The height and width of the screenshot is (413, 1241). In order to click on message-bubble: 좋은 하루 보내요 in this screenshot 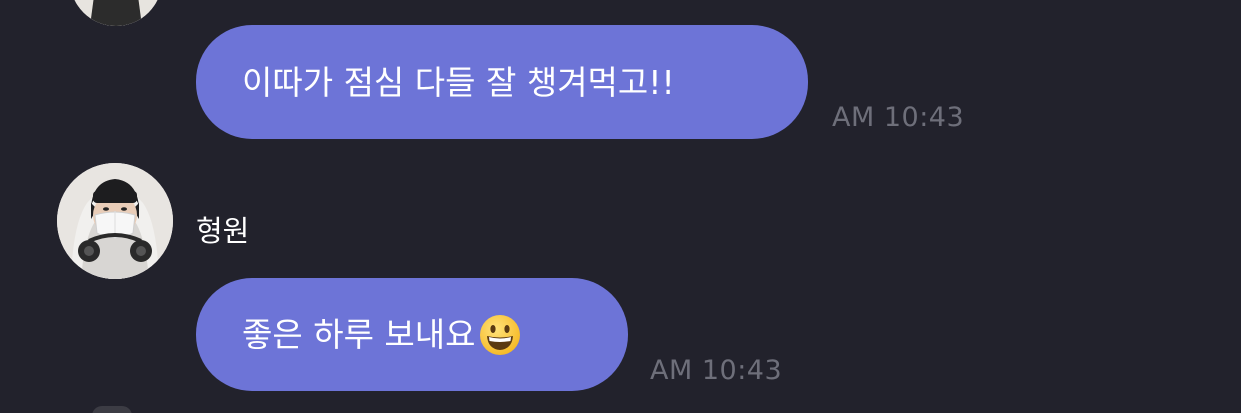, I will do `click(412, 334)`.